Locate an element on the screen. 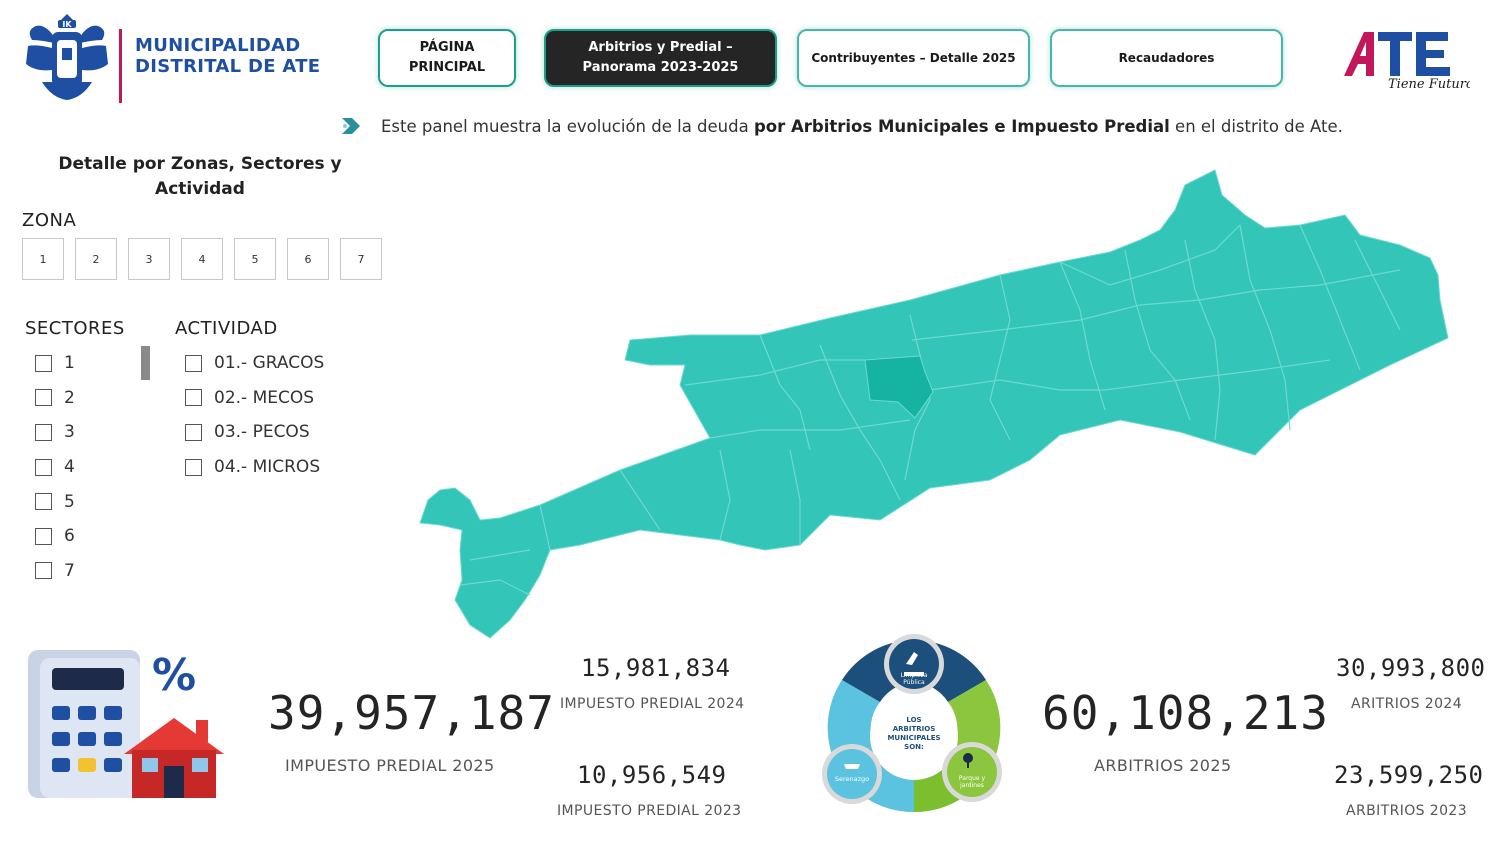 The width and height of the screenshot is (1503, 842). sector-option-3: 3 is located at coordinates (55, 432).